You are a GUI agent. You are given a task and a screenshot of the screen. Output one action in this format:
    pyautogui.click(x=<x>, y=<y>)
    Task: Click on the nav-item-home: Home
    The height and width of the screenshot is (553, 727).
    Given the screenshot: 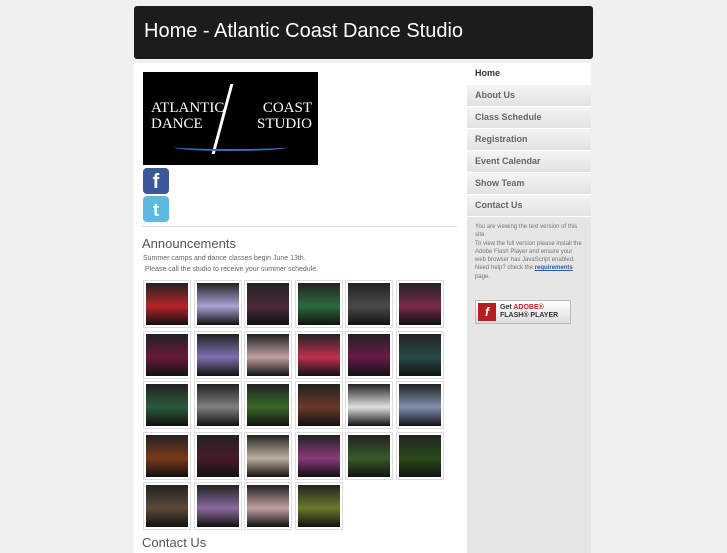 What is the action you would take?
    pyautogui.click(x=529, y=74)
    